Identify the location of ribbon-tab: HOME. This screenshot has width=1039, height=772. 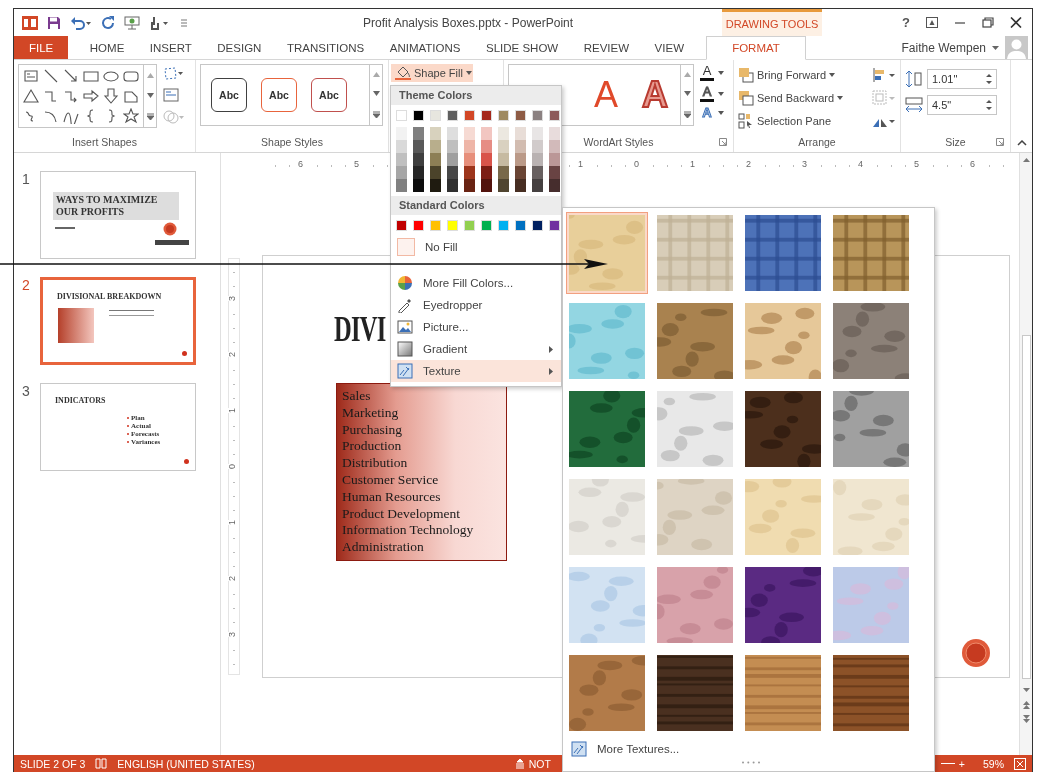
(107, 47).